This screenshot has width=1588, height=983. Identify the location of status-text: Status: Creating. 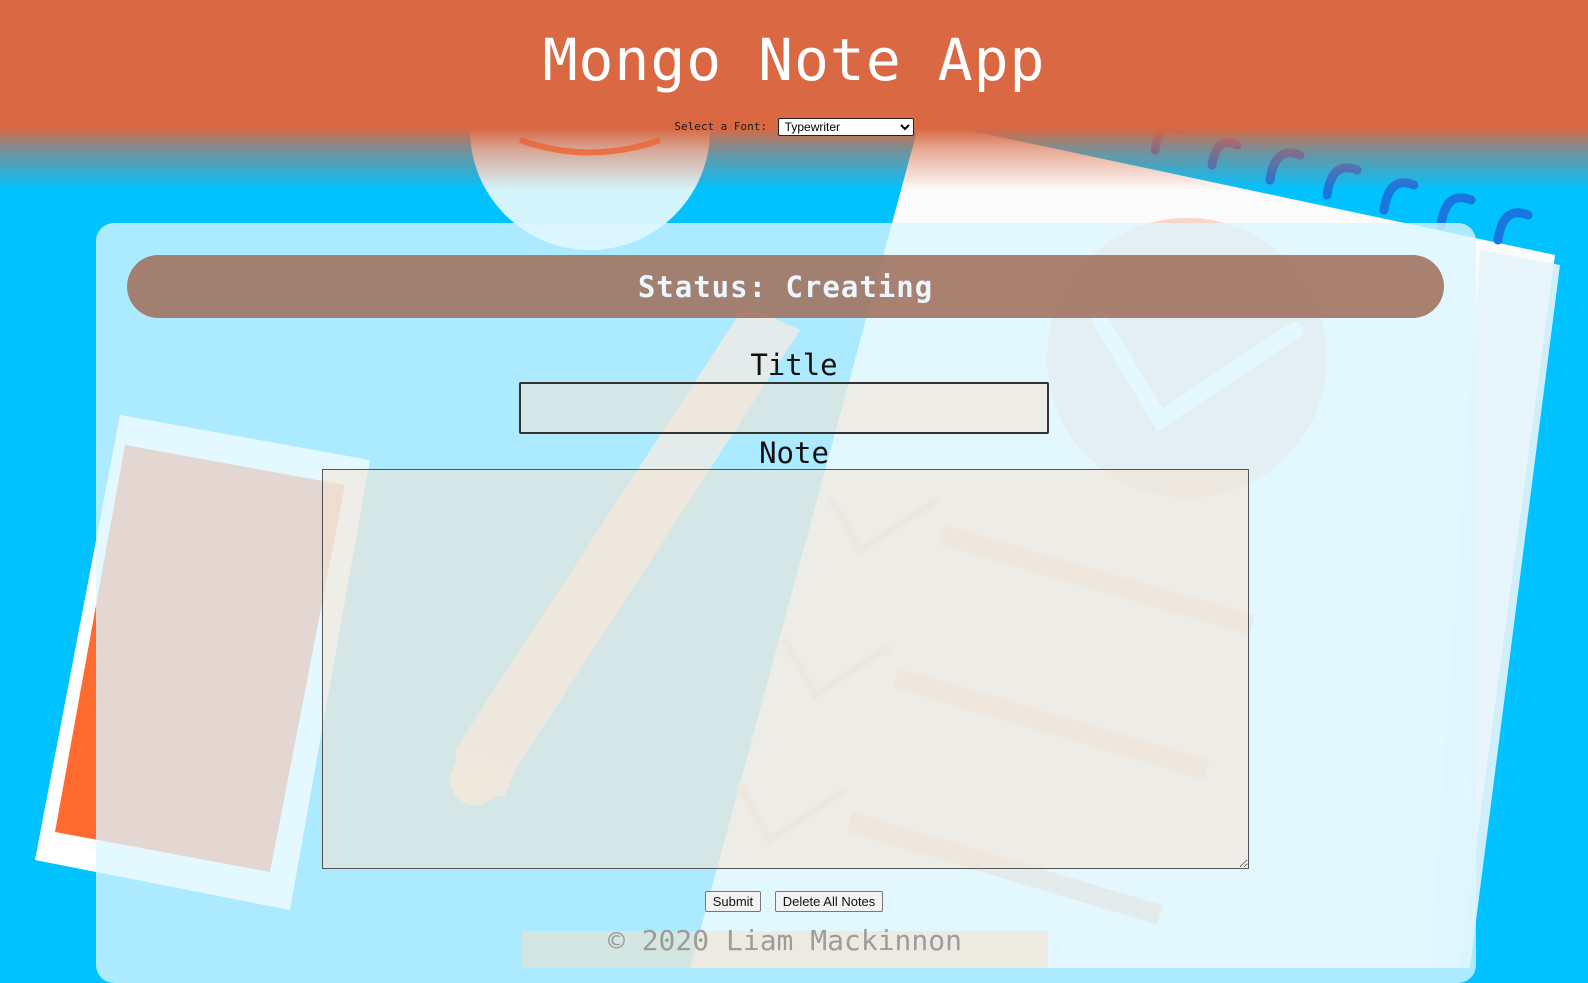
(785, 286).